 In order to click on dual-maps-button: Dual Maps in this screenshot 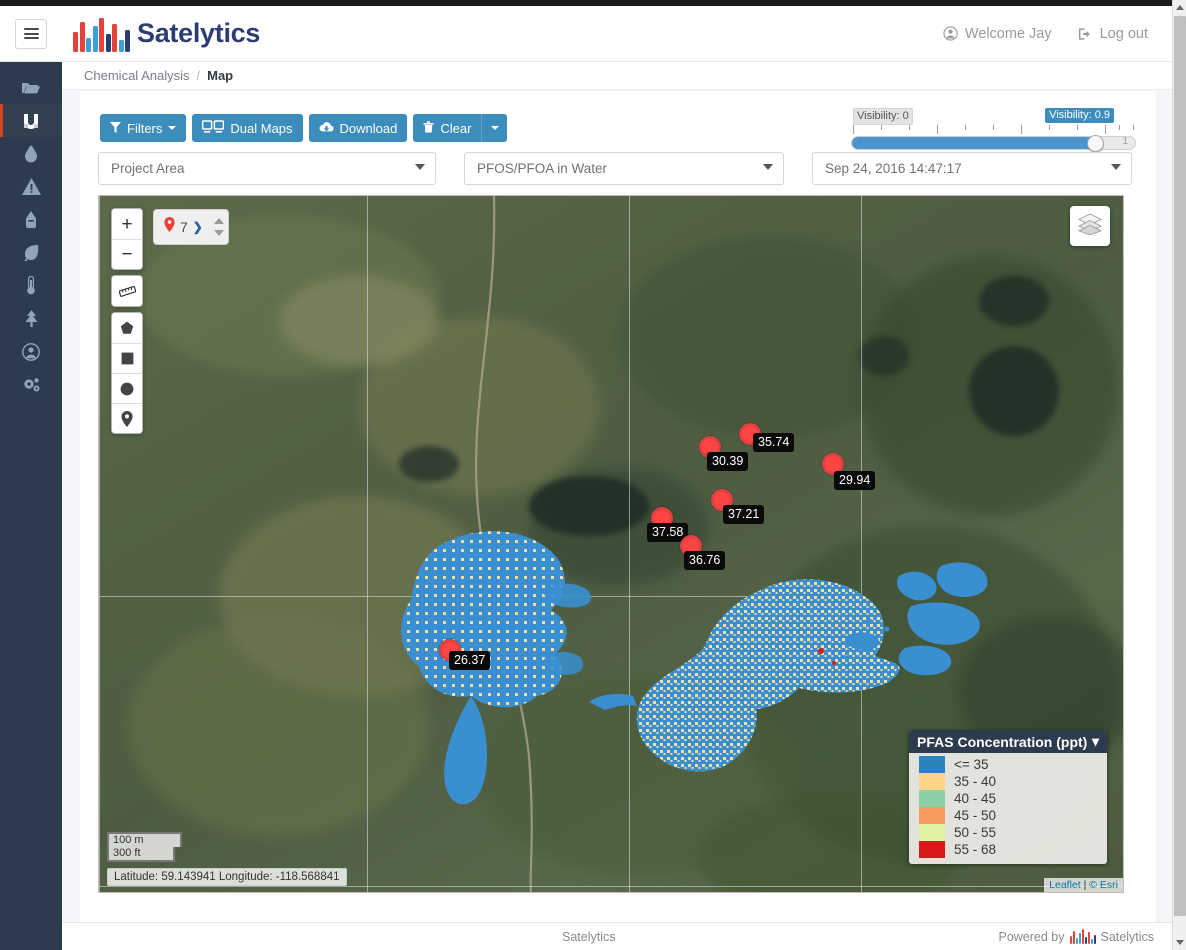, I will do `click(247, 128)`.